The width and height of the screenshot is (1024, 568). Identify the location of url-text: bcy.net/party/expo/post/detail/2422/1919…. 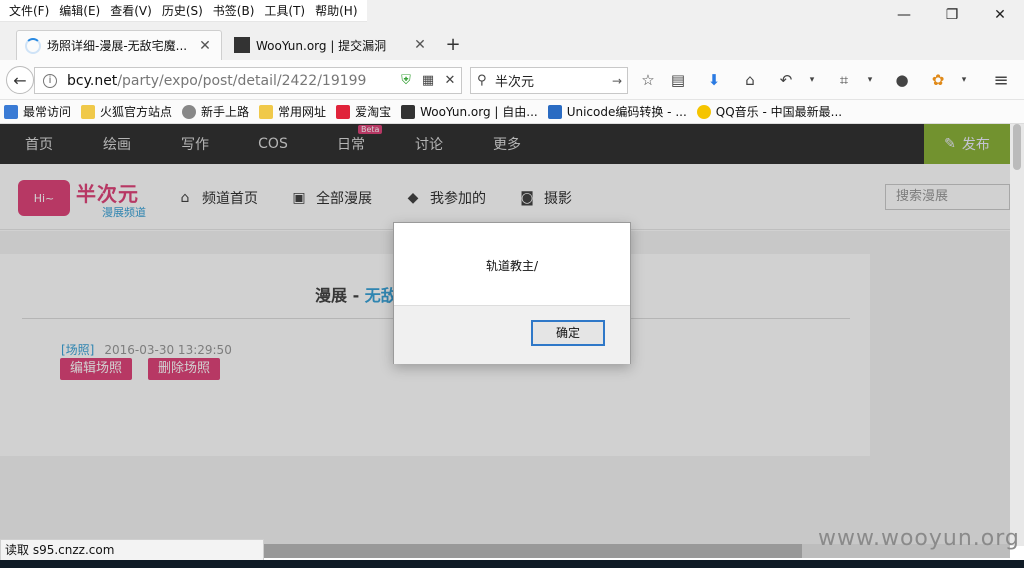
(231, 81).